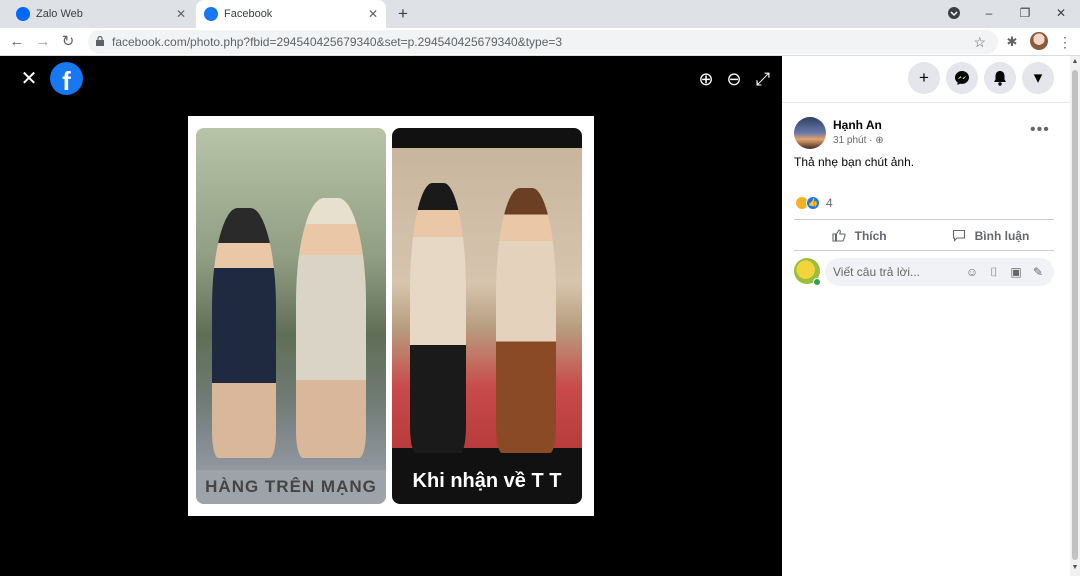 This screenshot has height=576, width=1080. What do you see at coordinates (857, 125) in the screenshot?
I see `post-author-name: Hạnh An` at bounding box center [857, 125].